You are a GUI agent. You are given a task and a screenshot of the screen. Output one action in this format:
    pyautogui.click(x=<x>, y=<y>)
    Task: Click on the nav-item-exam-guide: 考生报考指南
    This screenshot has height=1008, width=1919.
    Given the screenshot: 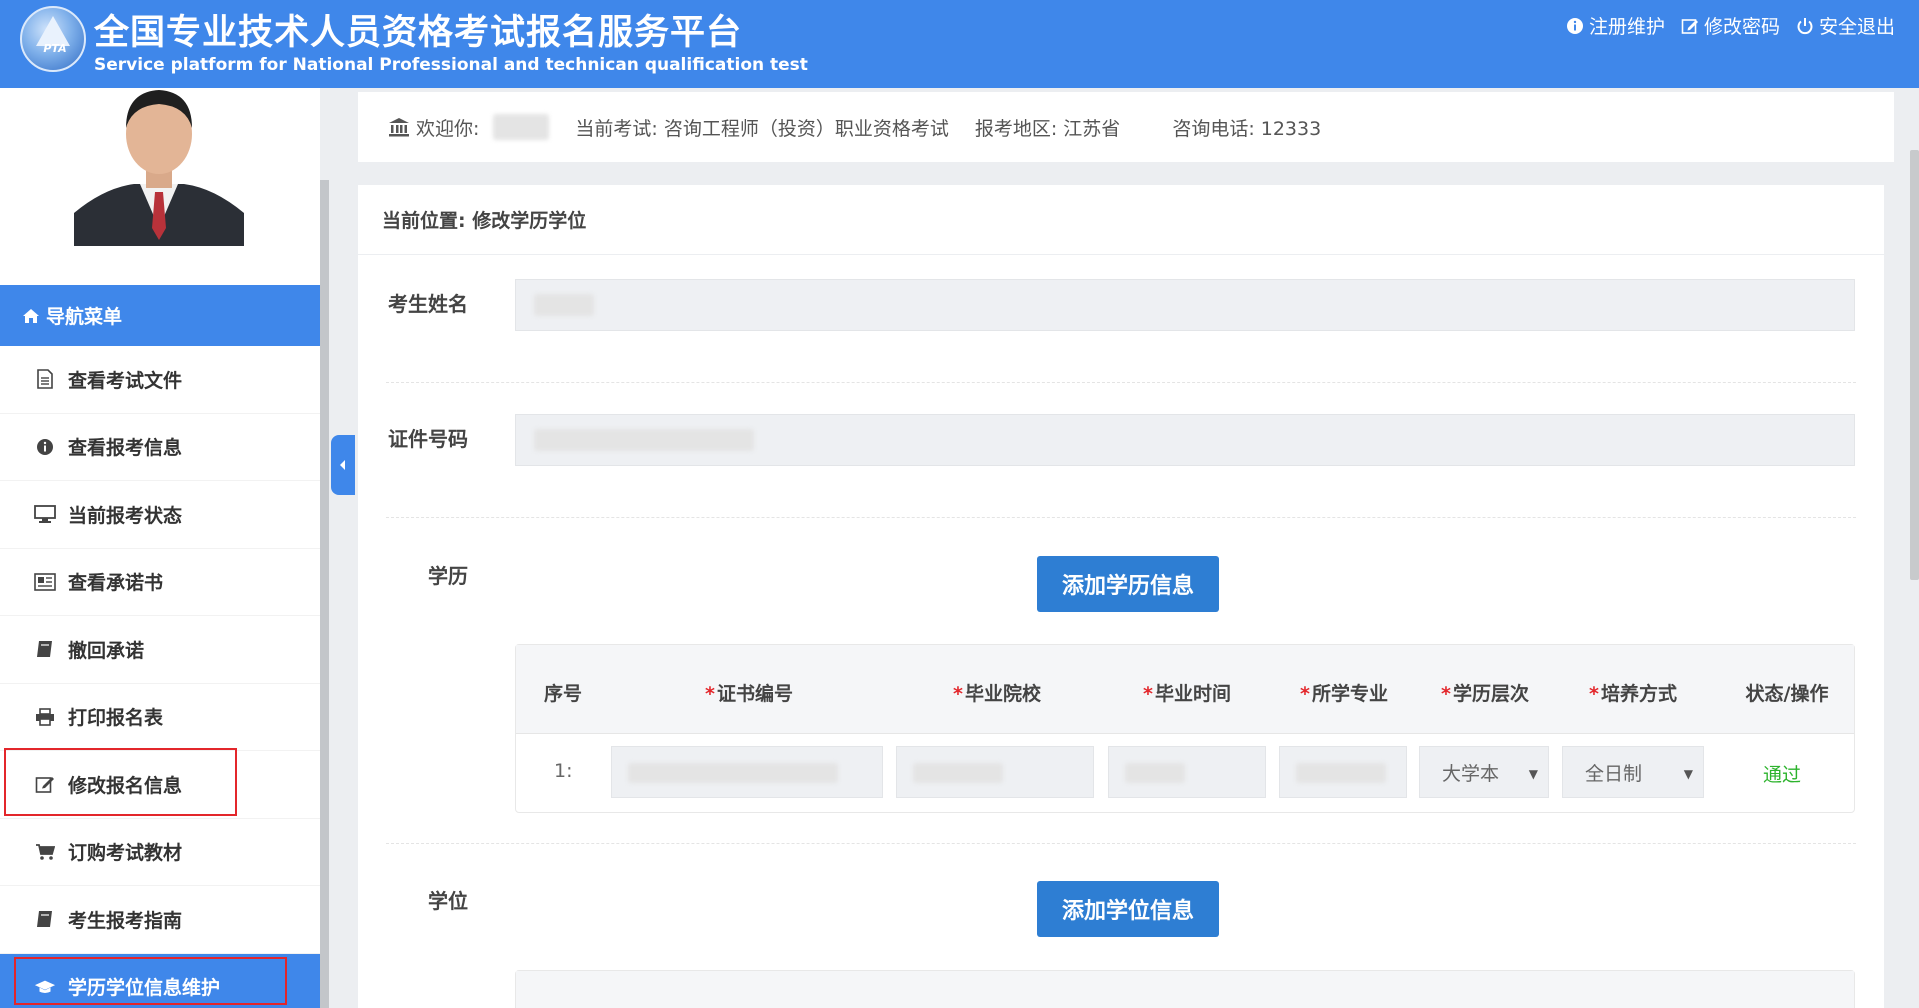 What is the action you would take?
    pyautogui.click(x=160, y=920)
    